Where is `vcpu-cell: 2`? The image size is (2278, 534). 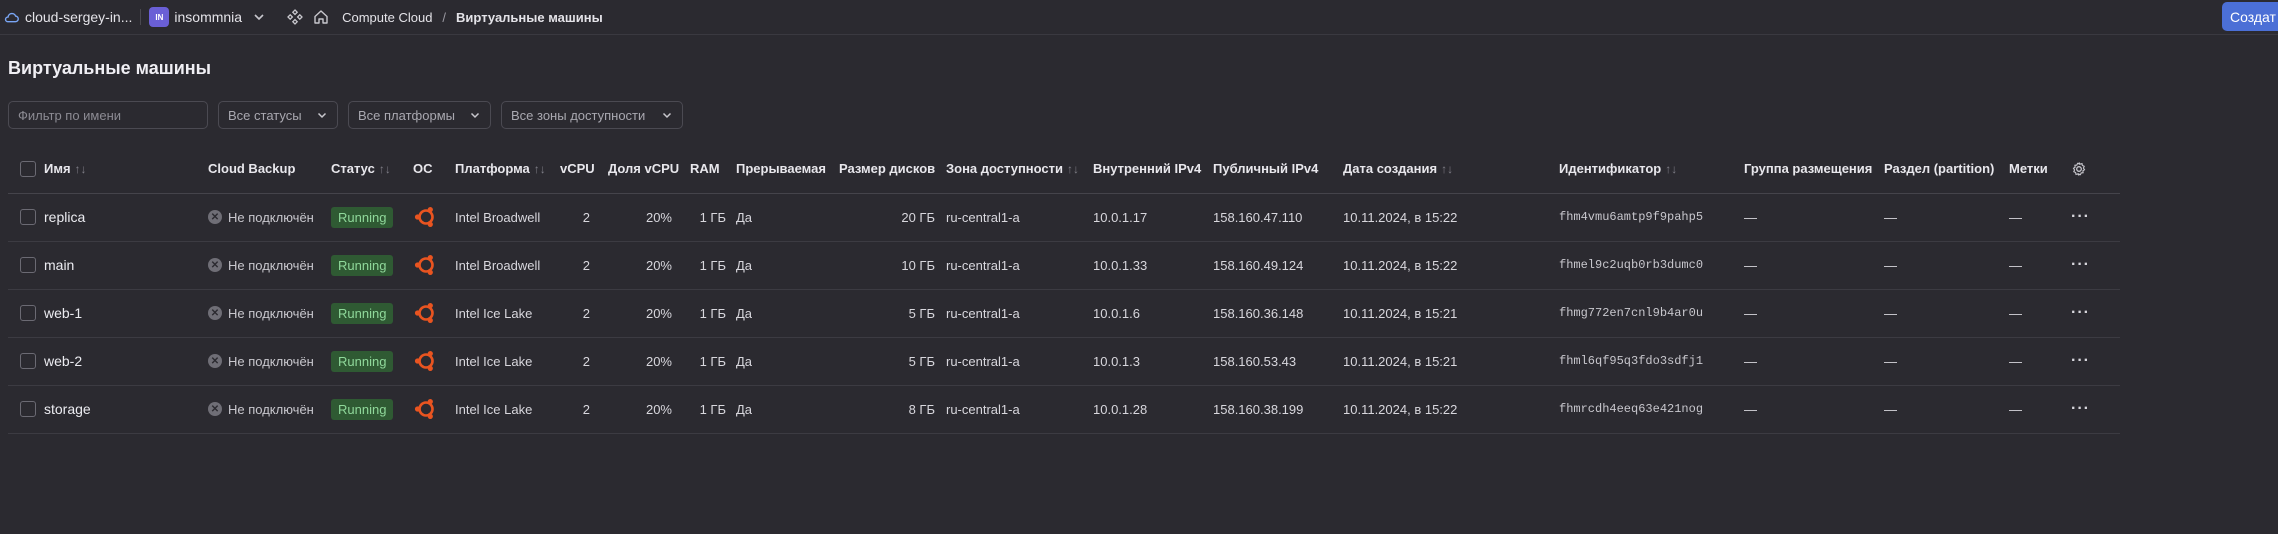
vcpu-cell: 2 is located at coordinates (584, 217).